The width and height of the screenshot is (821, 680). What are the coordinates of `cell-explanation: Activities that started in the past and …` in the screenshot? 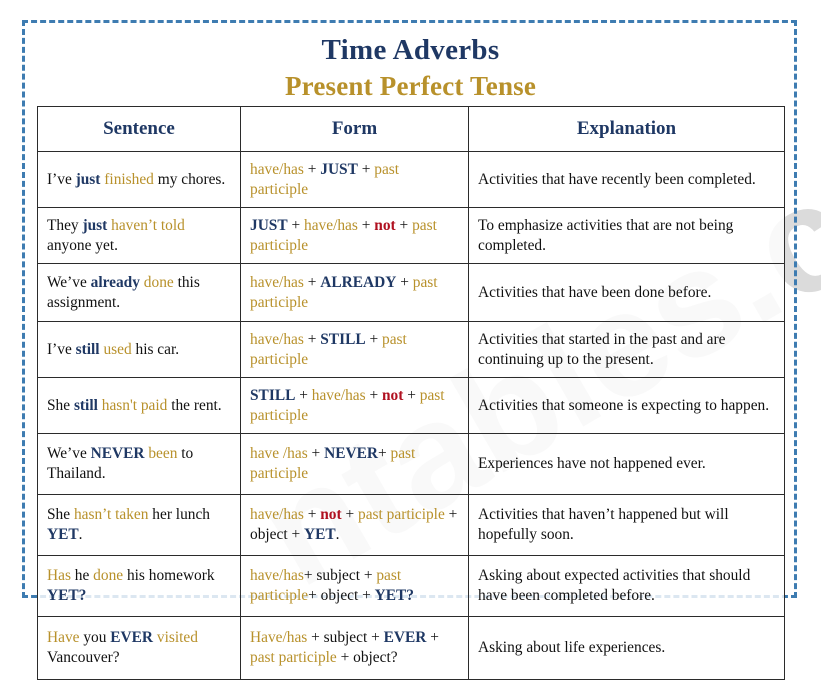 It's located at (626, 349).